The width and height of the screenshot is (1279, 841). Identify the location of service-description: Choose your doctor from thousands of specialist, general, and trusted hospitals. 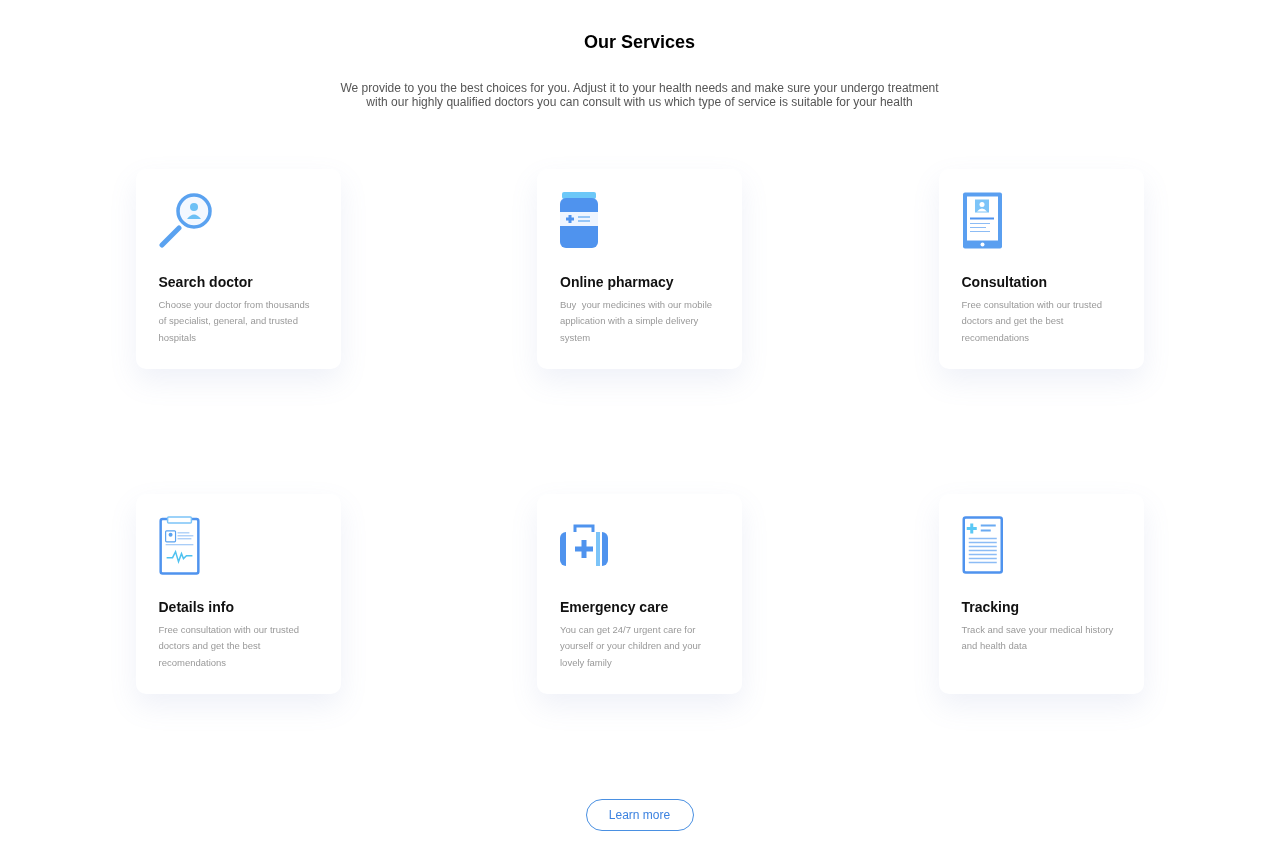
(234, 321).